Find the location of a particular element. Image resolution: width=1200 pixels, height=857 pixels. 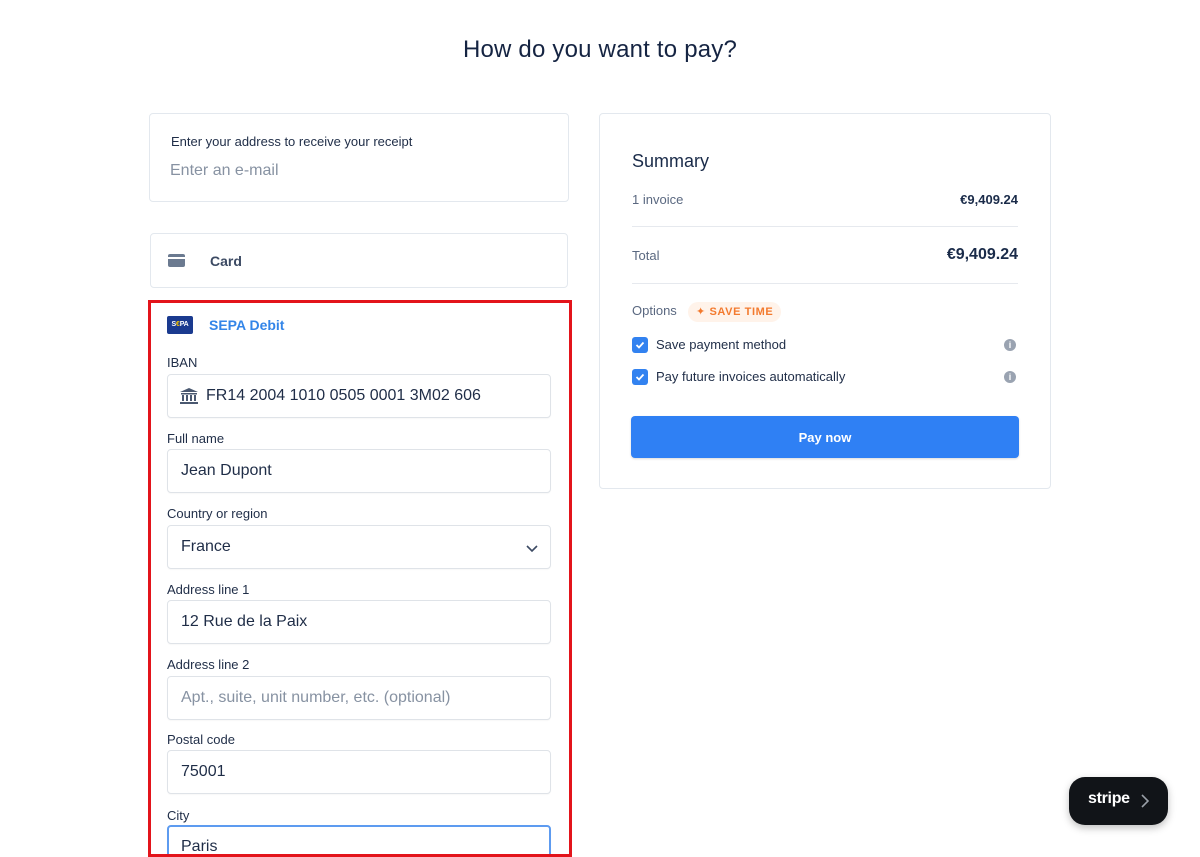

country-select: France is located at coordinates (359, 547).